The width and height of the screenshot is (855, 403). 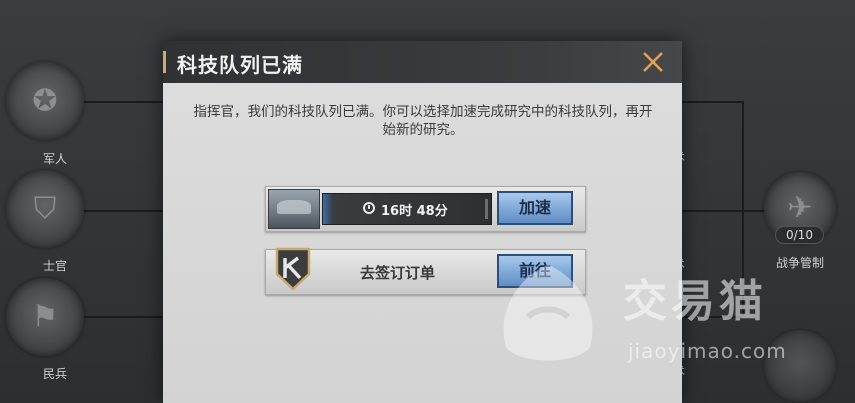 I want to click on watermark-site: jiaoyimao.com, so click(x=707, y=351).